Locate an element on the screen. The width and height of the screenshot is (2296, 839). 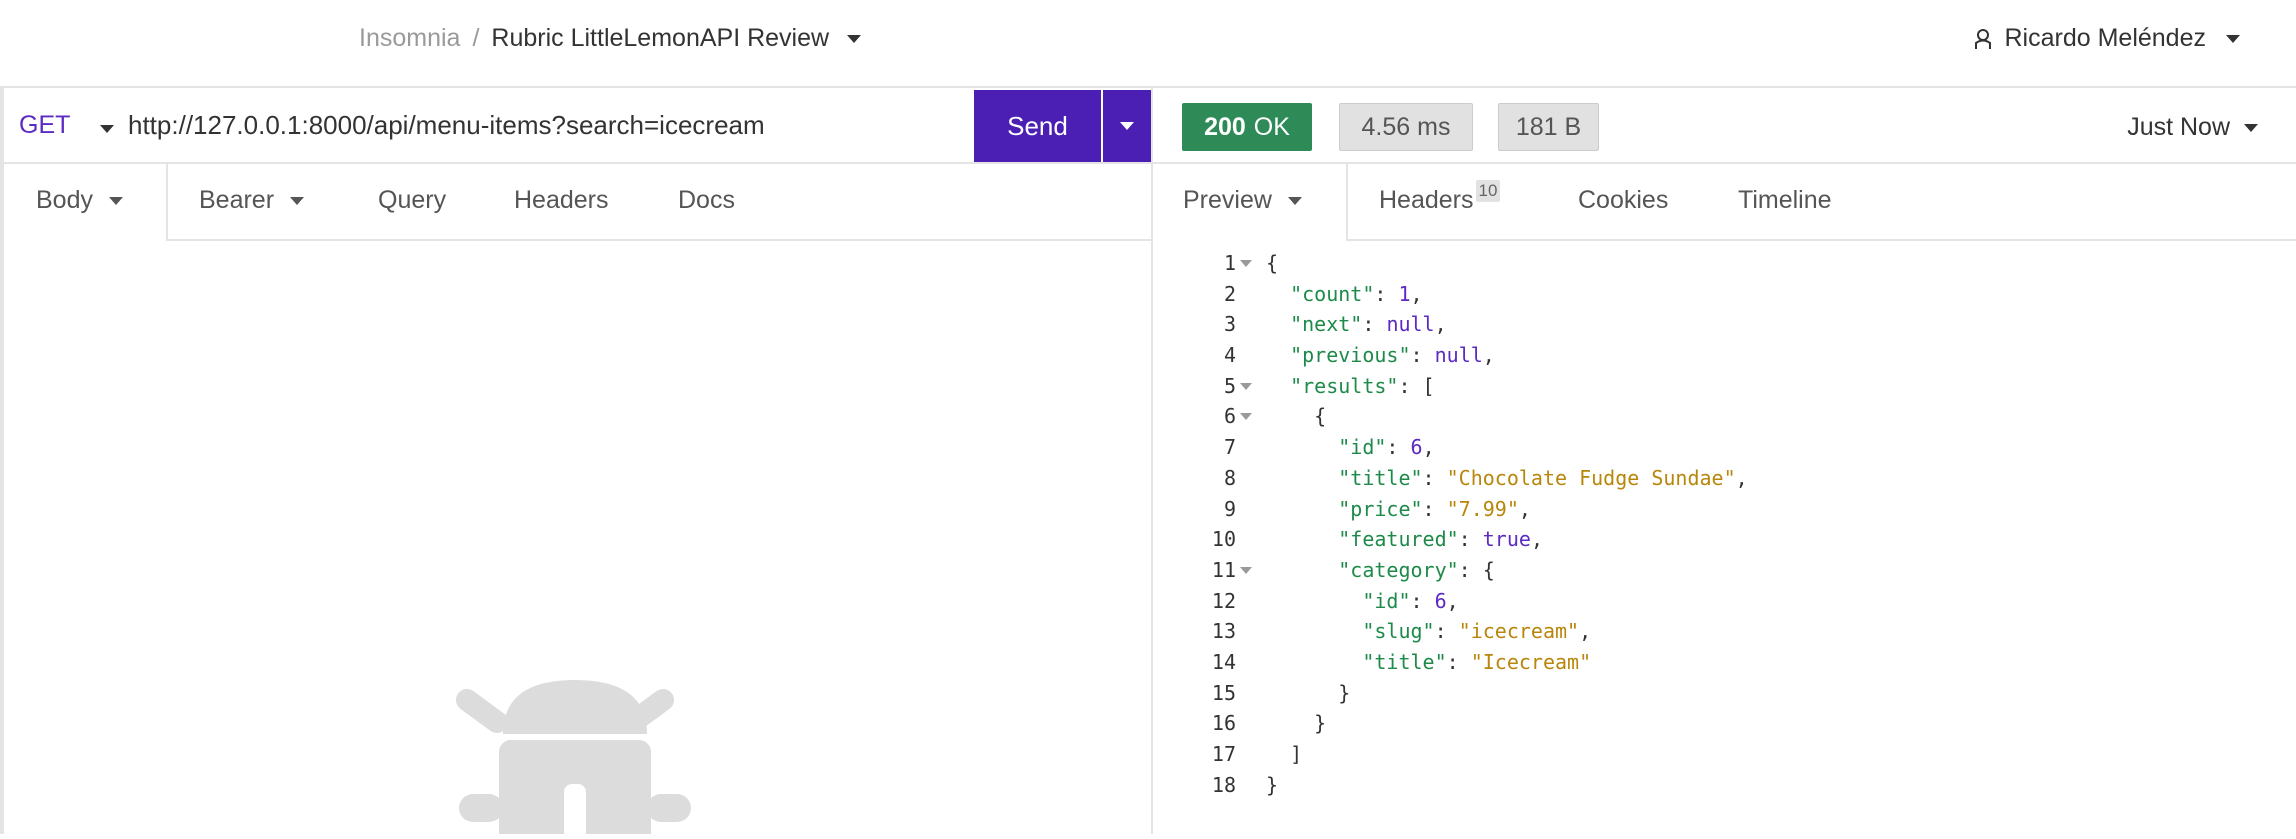
tab-timeline-label: Timeline is located at coordinates (1785, 200).